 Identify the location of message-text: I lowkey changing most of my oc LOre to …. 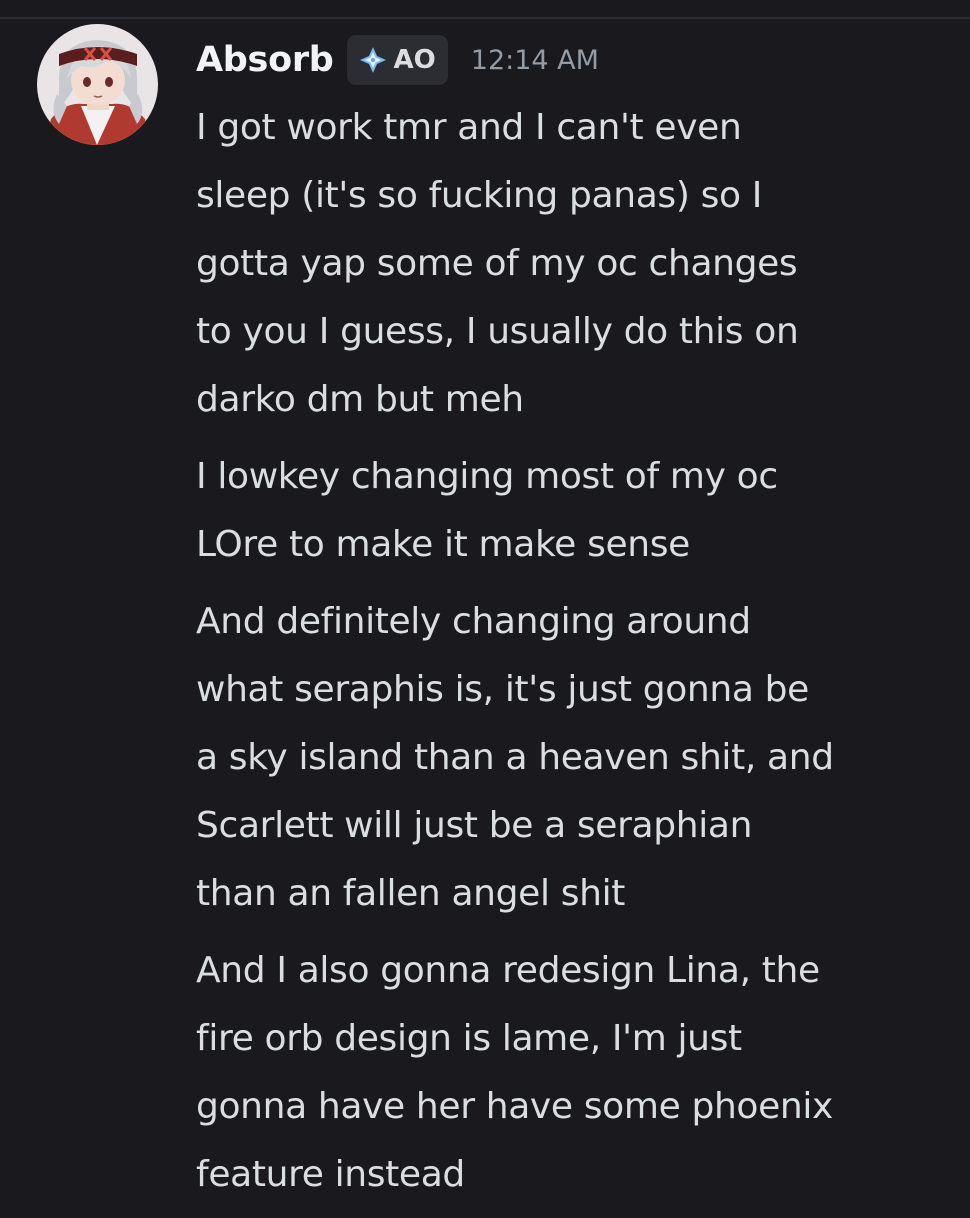
(566, 511).